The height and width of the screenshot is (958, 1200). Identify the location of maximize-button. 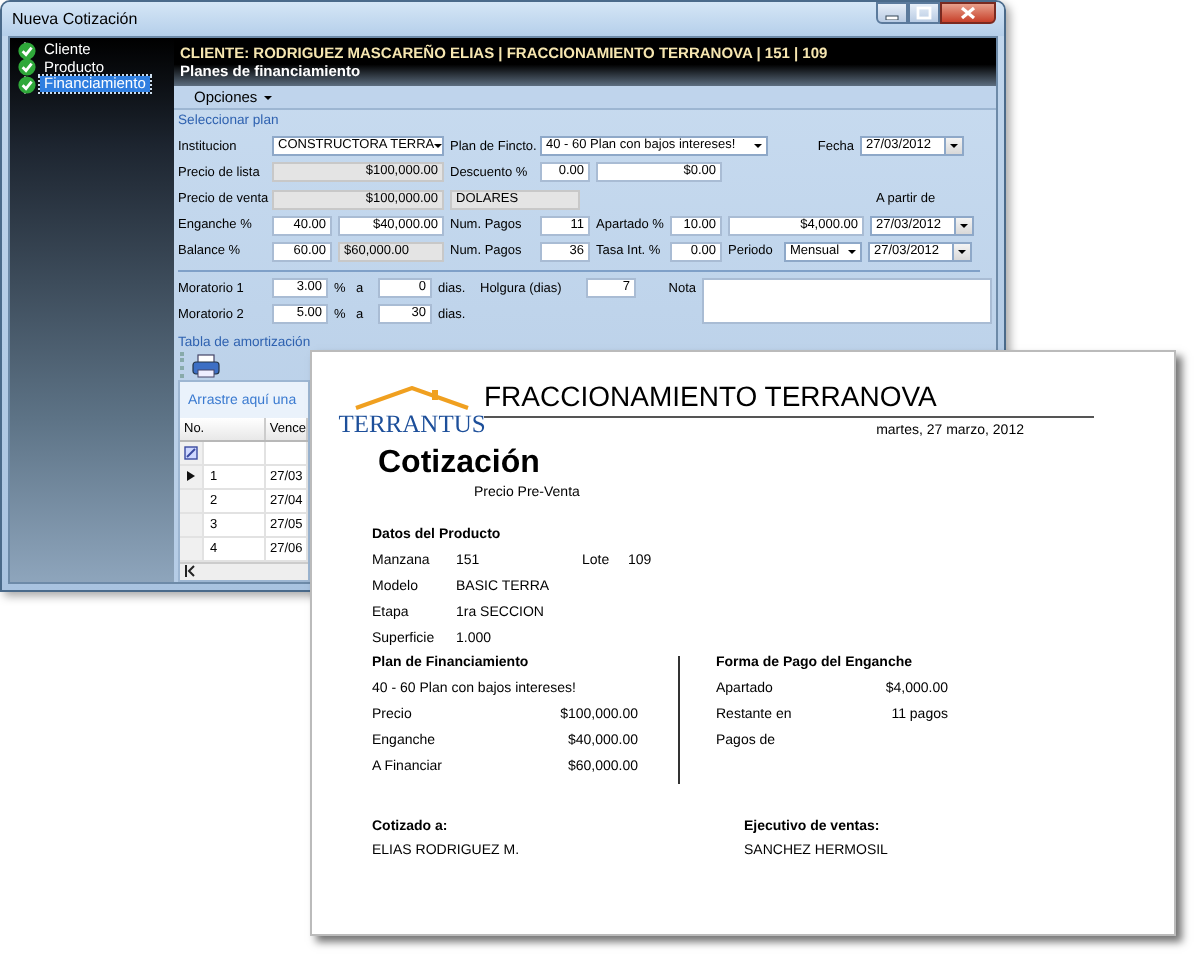
(924, 13).